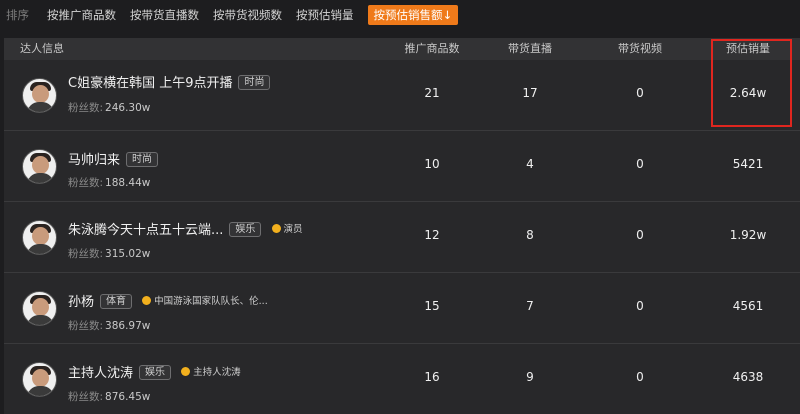  I want to click on cell-products: 12, so click(432, 235).